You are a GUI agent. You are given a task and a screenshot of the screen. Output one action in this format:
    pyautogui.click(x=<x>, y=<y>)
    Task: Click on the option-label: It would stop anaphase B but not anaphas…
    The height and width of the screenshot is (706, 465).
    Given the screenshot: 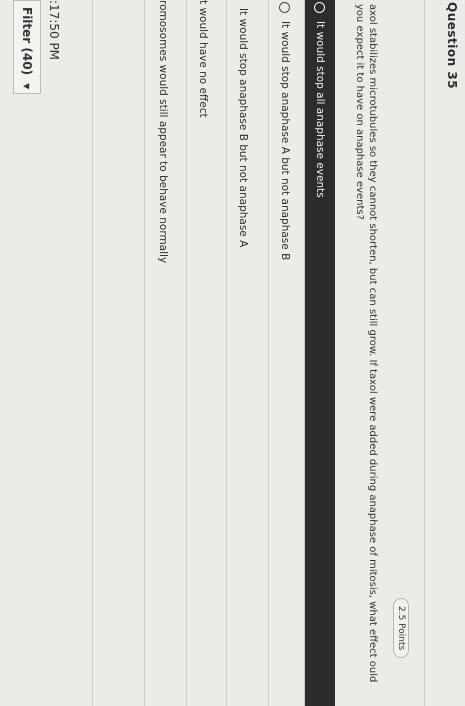 What is the action you would take?
    pyautogui.click(x=243, y=128)
    